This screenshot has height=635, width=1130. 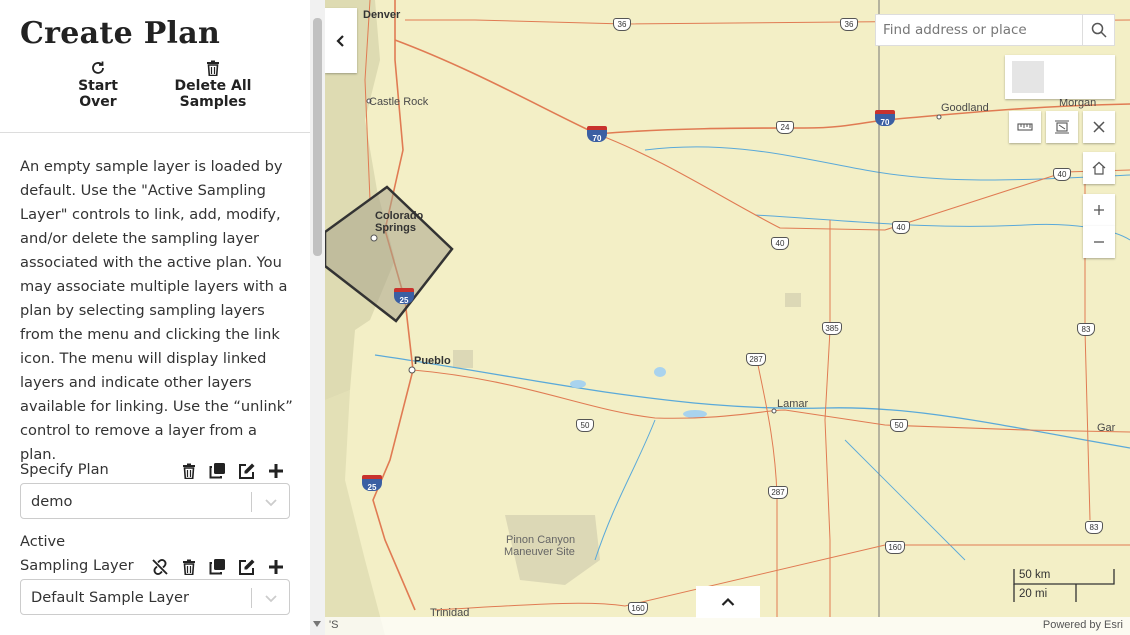 What do you see at coordinates (1033, 594) in the screenshot?
I see `scale-mi-label: 20 mi` at bounding box center [1033, 594].